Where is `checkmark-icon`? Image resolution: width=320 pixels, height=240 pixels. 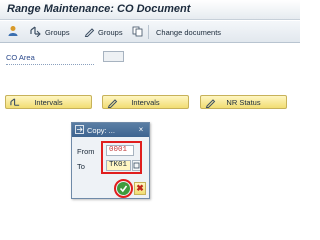 checkmark-icon is located at coordinates (123, 189).